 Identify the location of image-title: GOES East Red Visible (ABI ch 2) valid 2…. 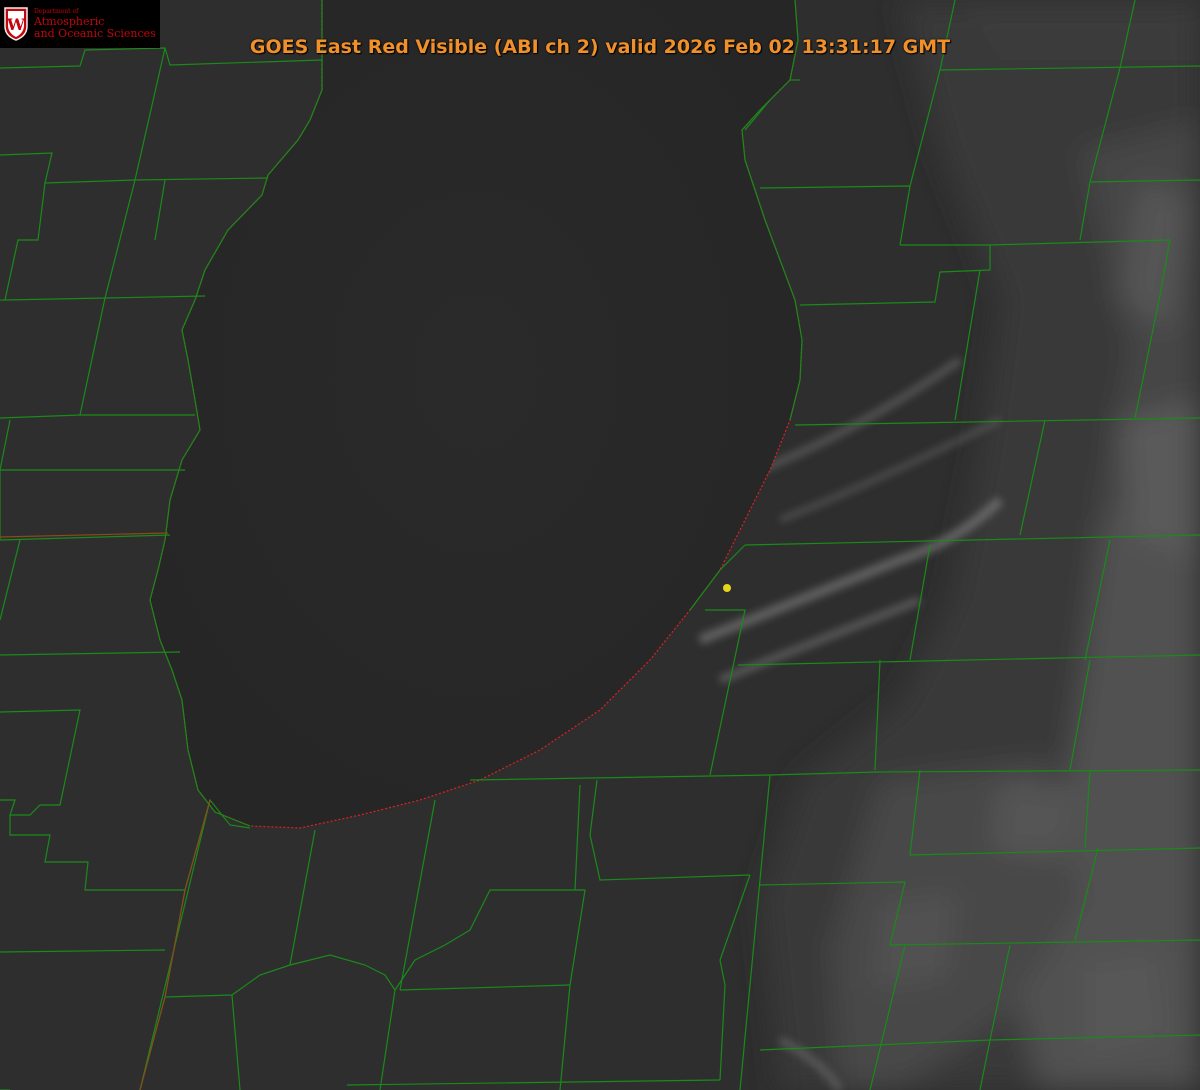
(600, 47).